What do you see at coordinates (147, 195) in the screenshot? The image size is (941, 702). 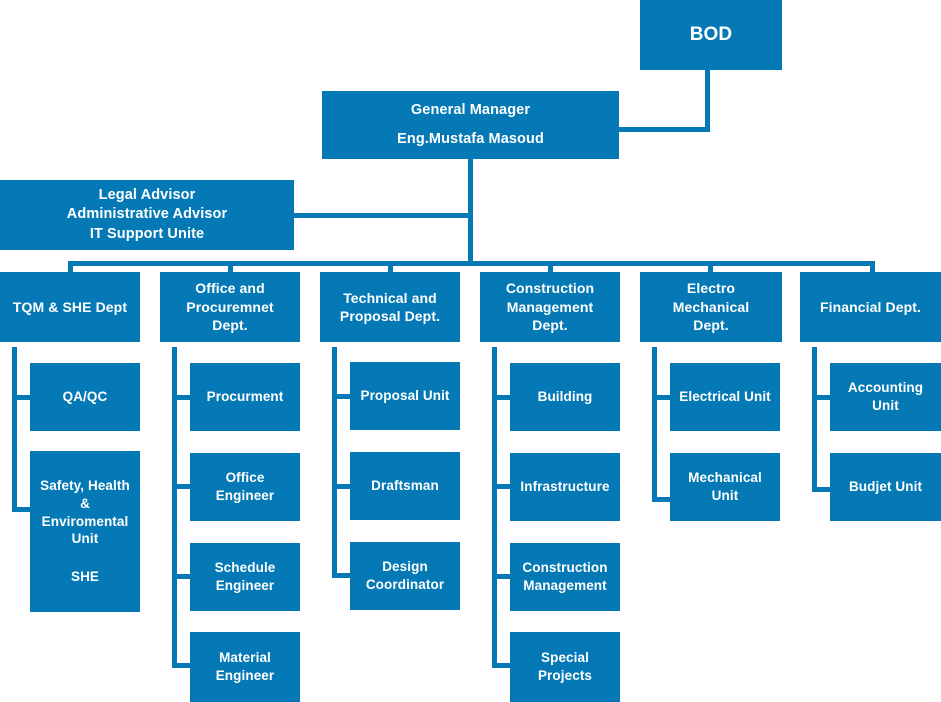 I see `node-advisors-line-1: Legal Advisor` at bounding box center [147, 195].